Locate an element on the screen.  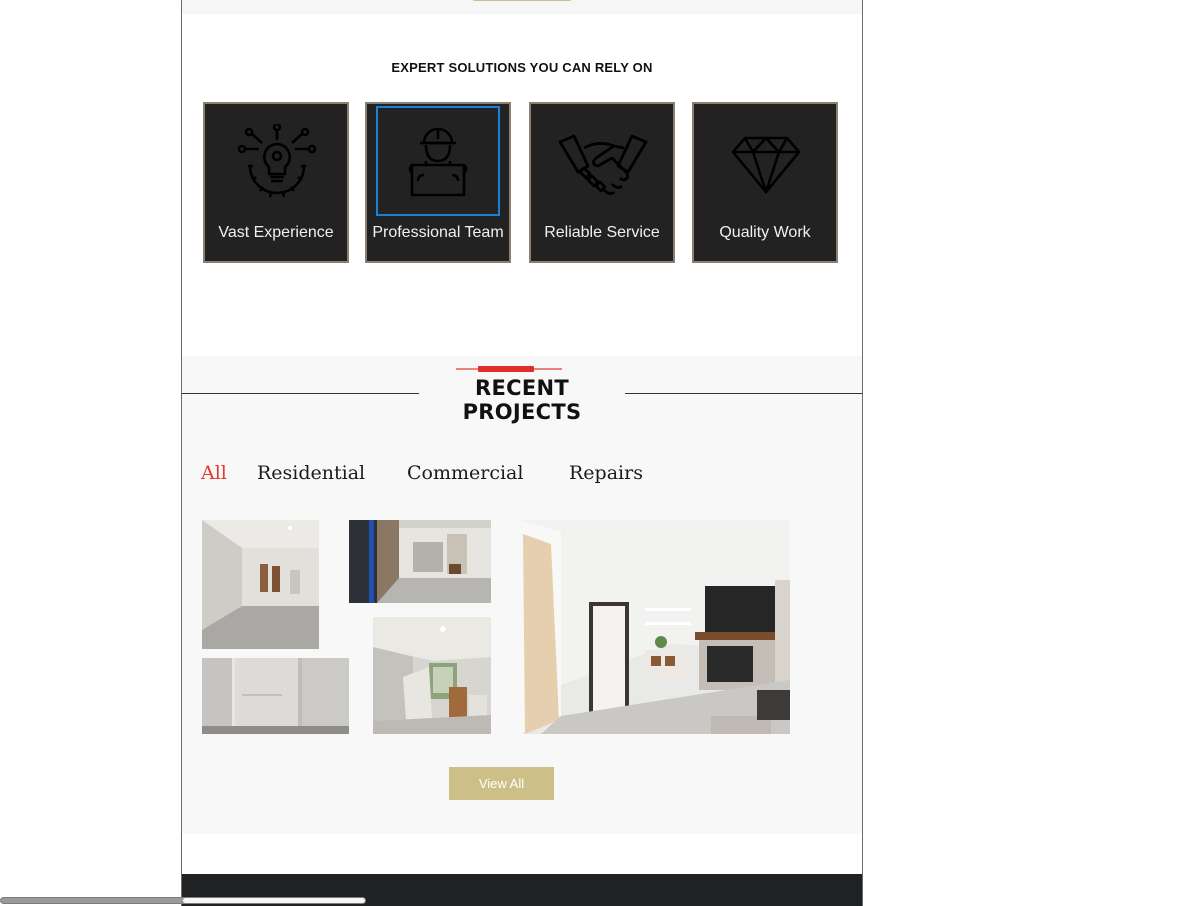
feature-card-quality-work: Quality Work is located at coordinates (765, 182).